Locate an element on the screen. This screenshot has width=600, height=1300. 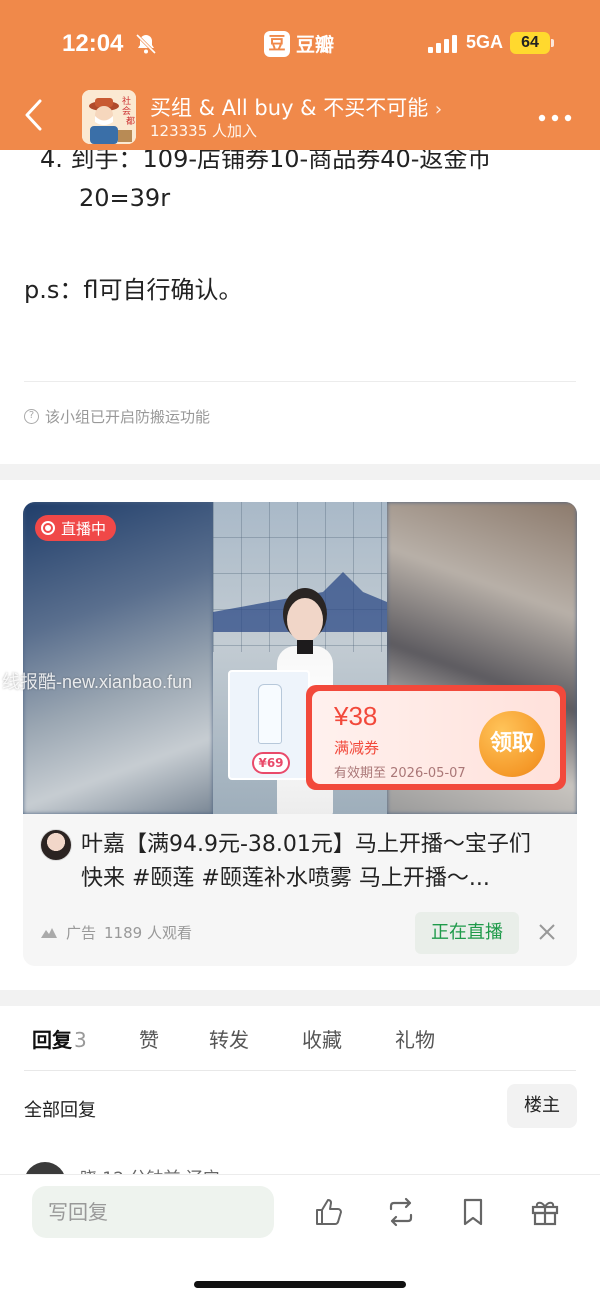
op-only-button: 楼主 is located at coordinates (542, 1106).